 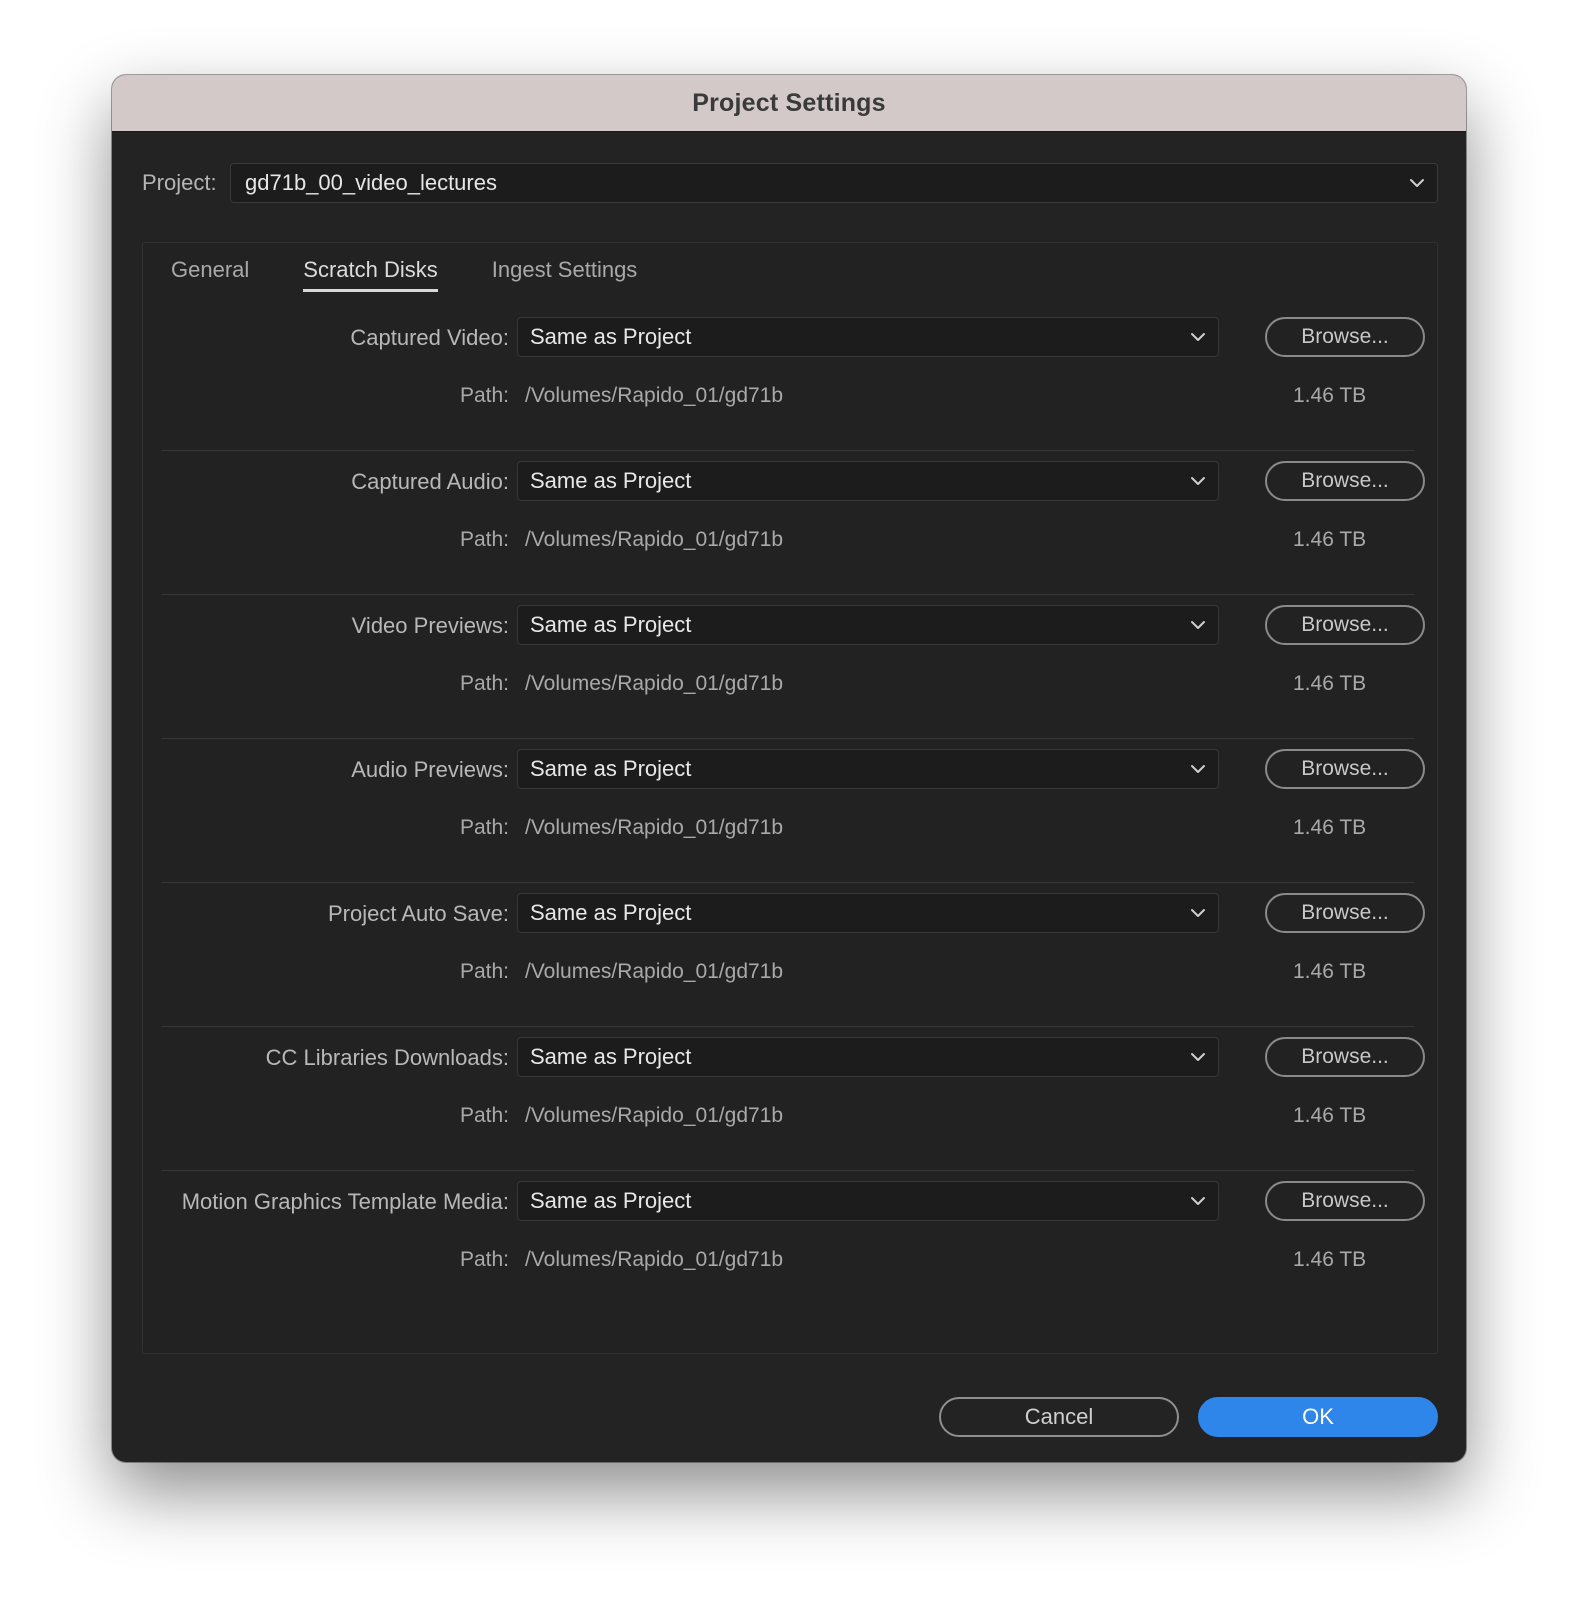 I want to click on project-row: Project: gd71b_00_video_lectures, so click(x=790, y=183).